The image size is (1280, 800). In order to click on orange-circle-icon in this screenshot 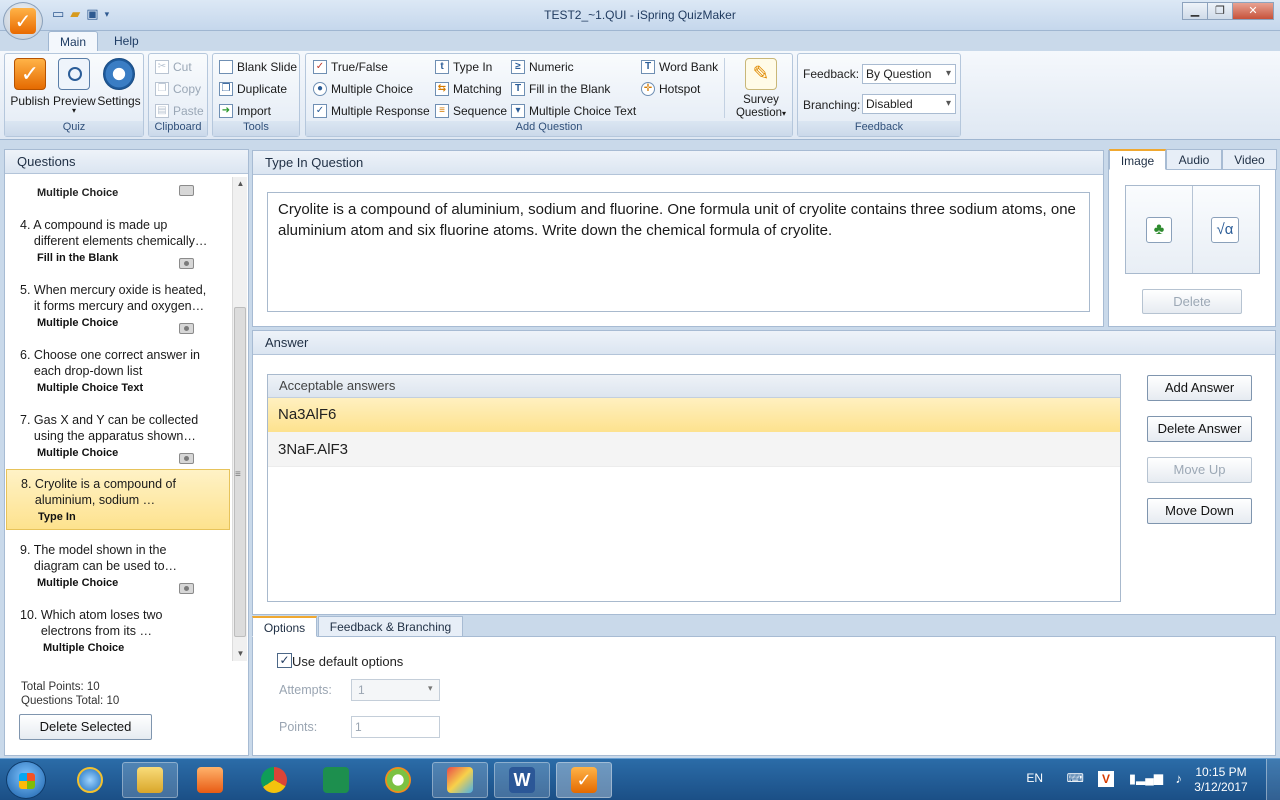, I will do `click(398, 780)`.